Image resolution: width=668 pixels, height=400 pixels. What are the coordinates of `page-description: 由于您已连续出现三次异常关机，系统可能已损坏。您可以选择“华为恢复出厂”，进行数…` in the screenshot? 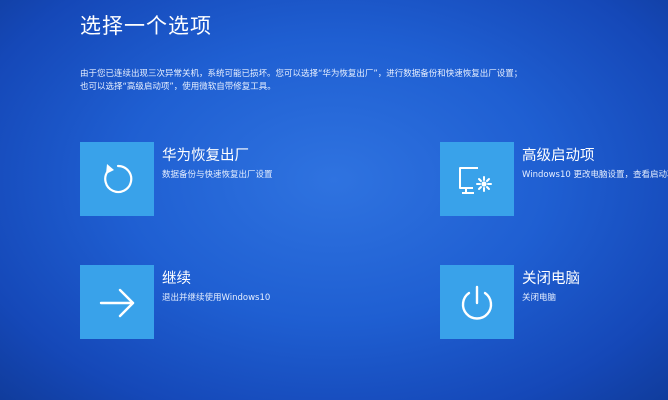 It's located at (340, 81).